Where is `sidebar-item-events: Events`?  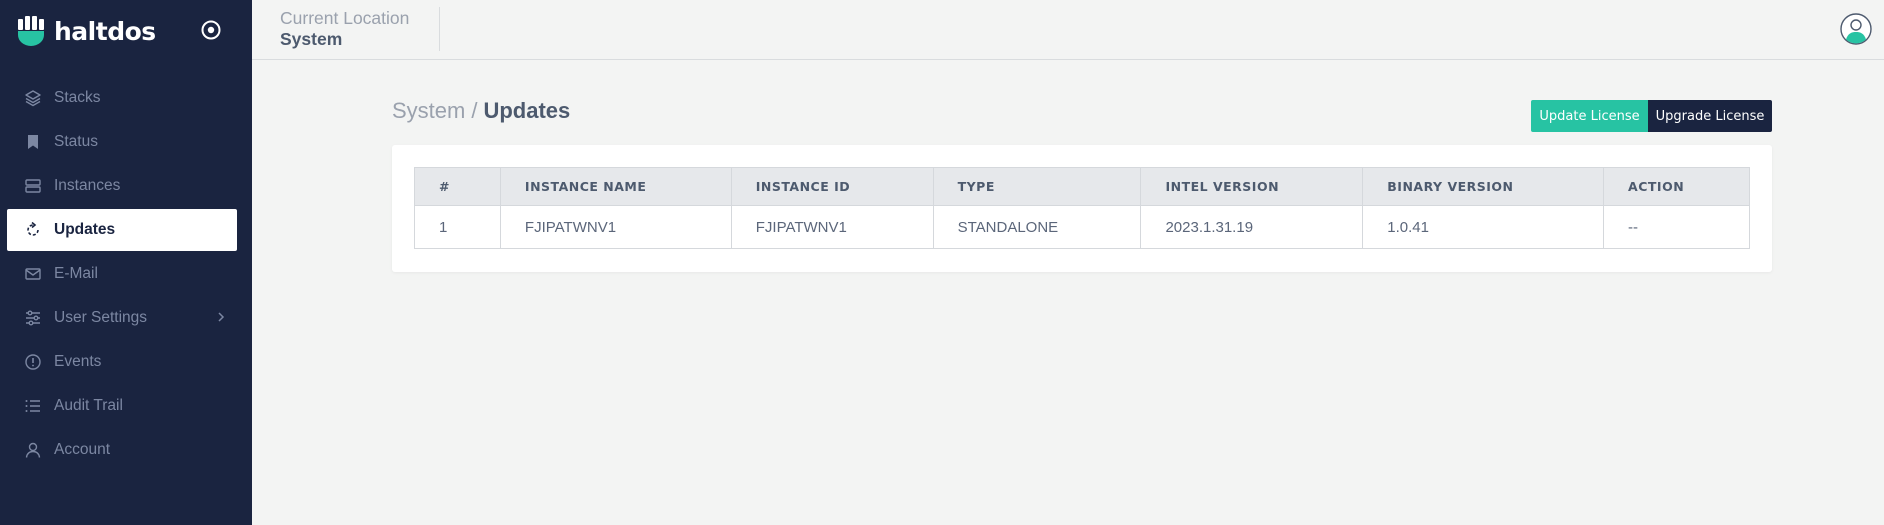
sidebar-item-events: Events is located at coordinates (126, 362).